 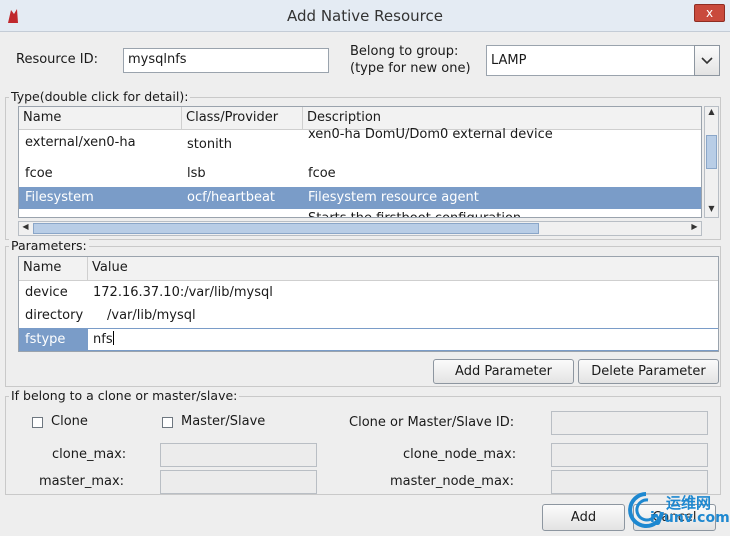 What do you see at coordinates (210, 144) in the screenshot?
I see `type-class-cell: stonith` at bounding box center [210, 144].